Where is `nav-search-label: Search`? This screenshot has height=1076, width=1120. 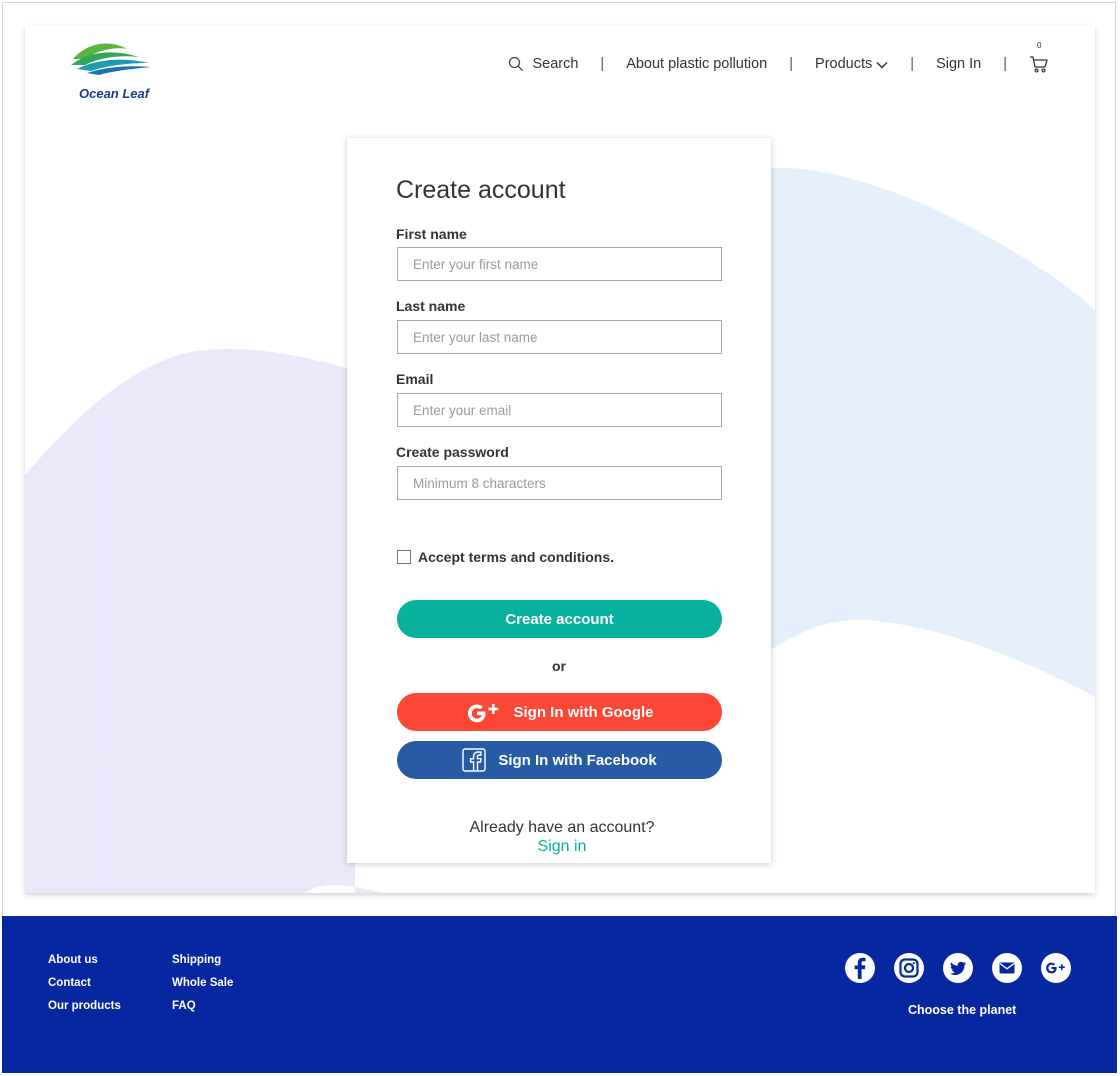
nav-search-label: Search is located at coordinates (555, 64).